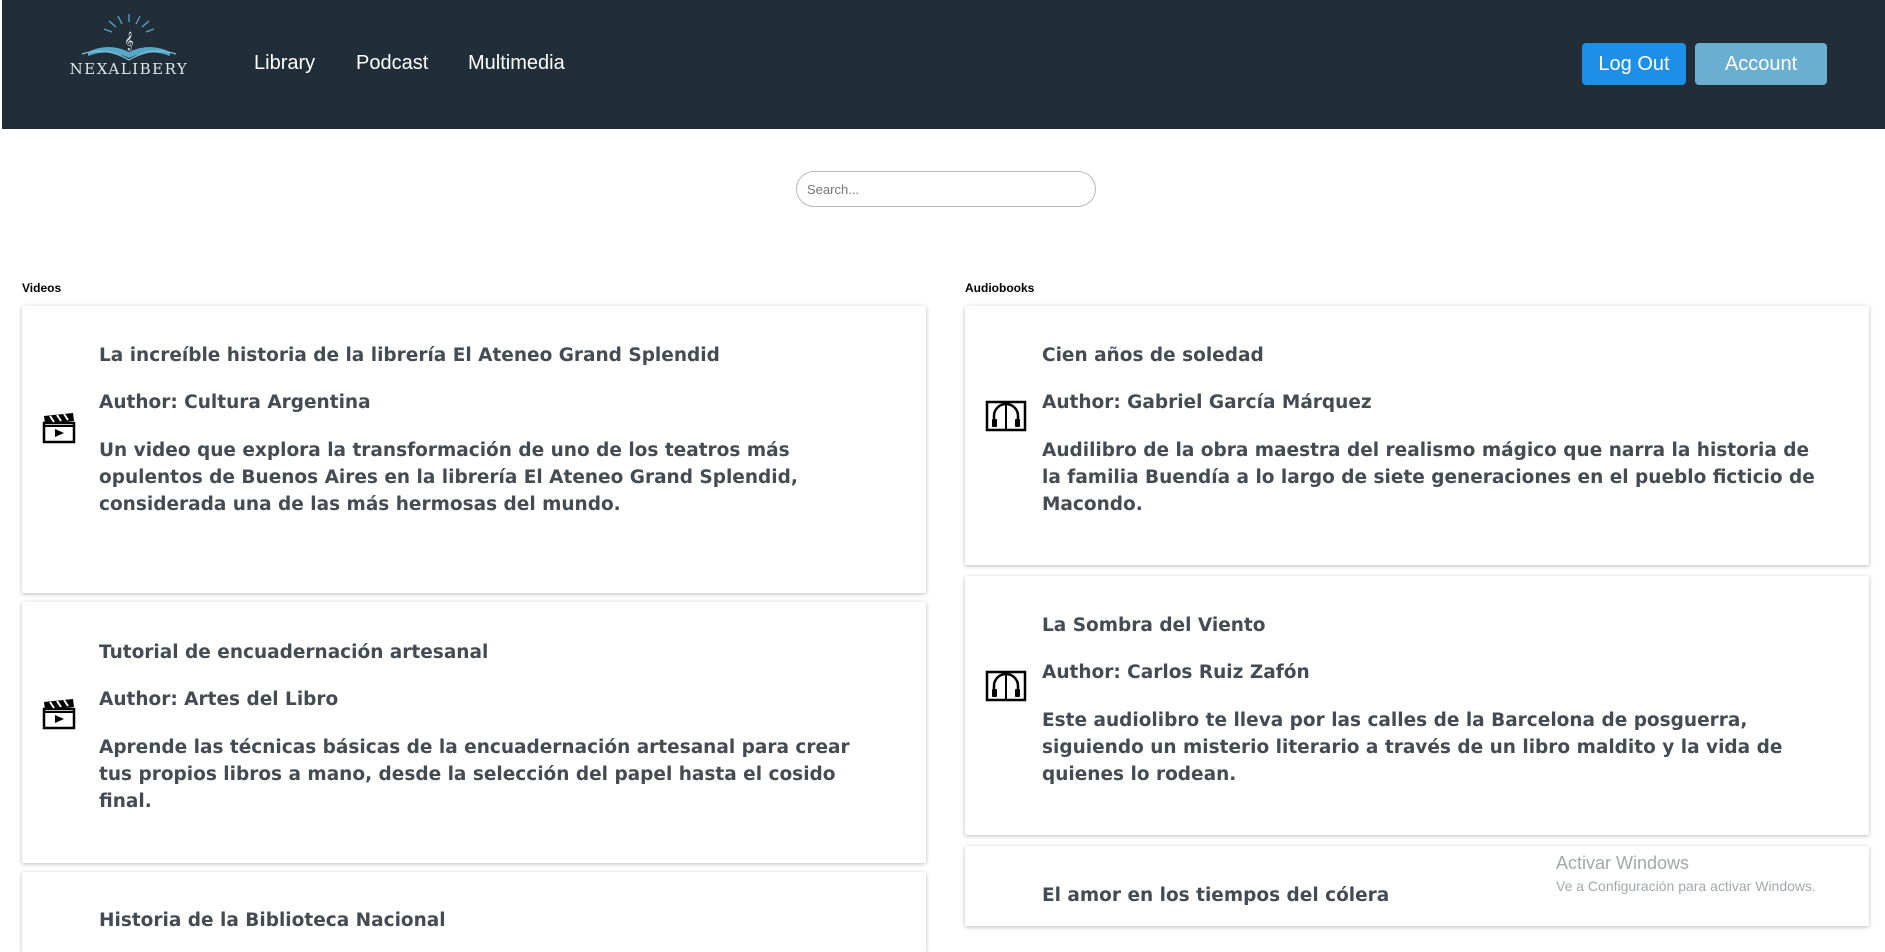 The width and height of the screenshot is (1885, 952). Describe the element at coordinates (129, 69) in the screenshot. I see `logo-text: NEXALIBERY` at that location.